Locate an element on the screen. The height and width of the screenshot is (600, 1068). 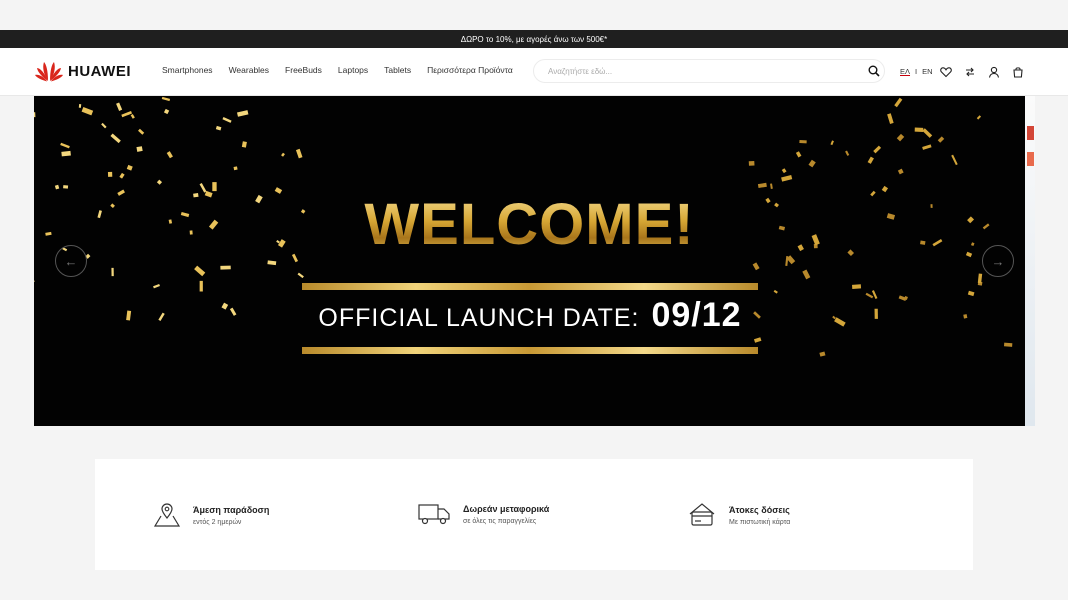
search-input is located at coordinates (698, 71).